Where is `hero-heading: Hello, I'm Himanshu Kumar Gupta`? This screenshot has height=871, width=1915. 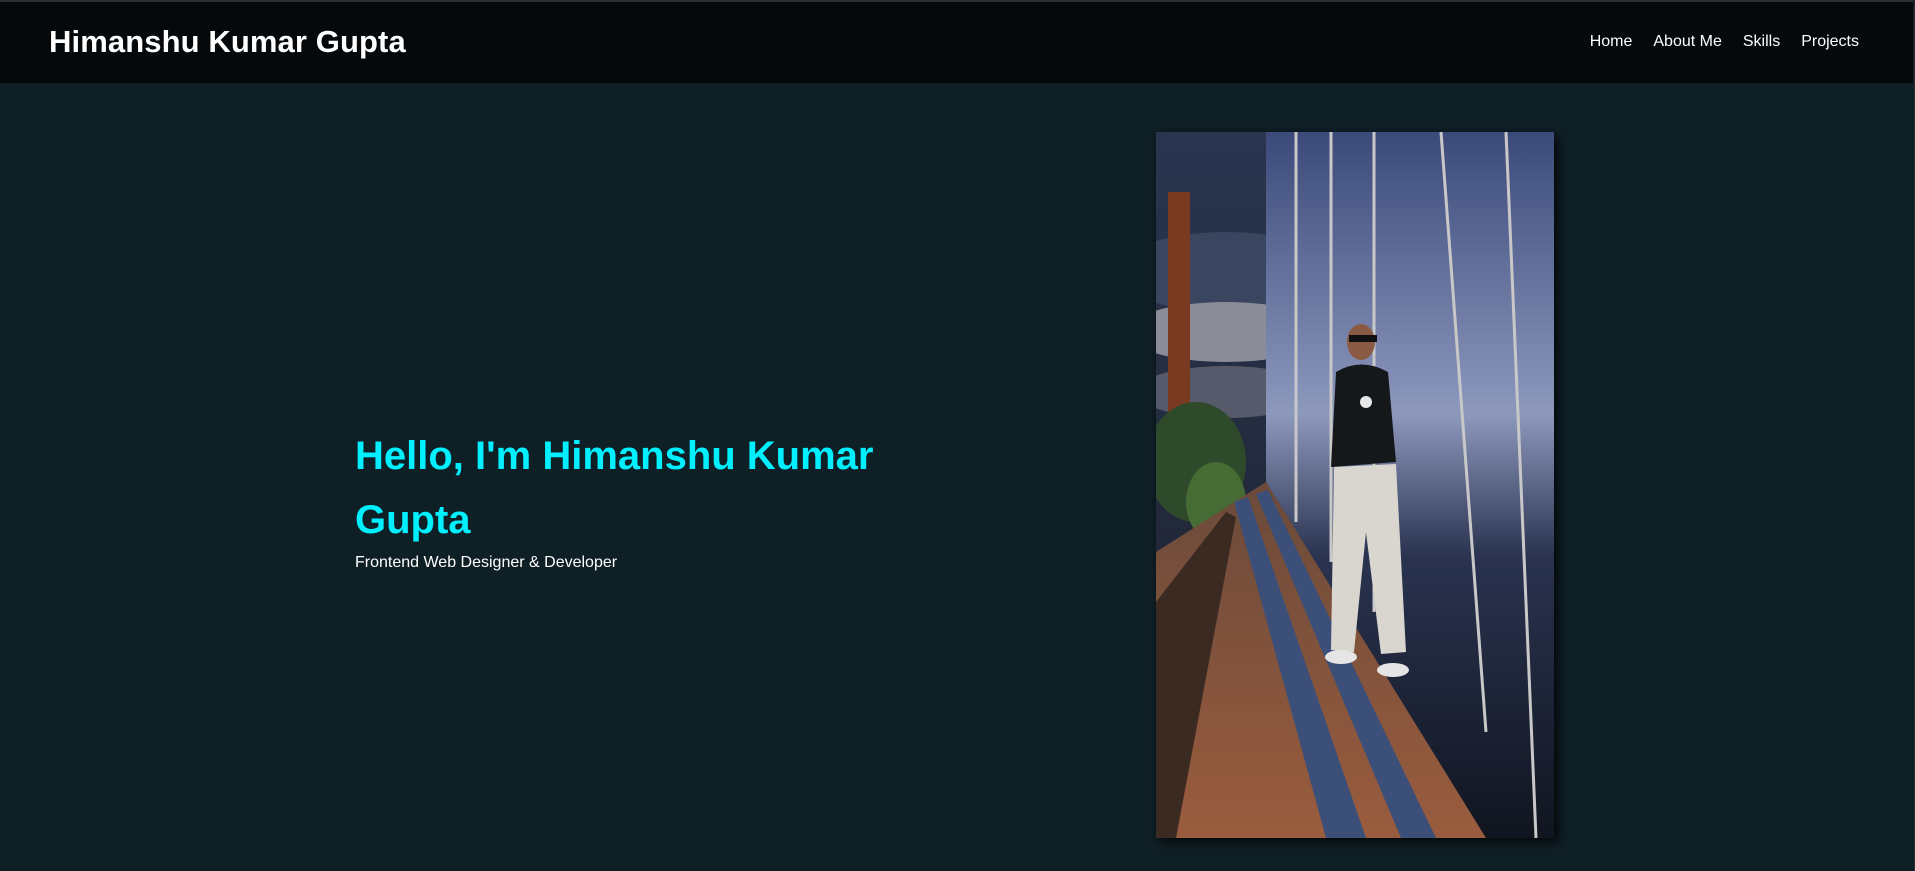
hero-heading: Hello, I'm Himanshu Kumar Gupta is located at coordinates (614, 488).